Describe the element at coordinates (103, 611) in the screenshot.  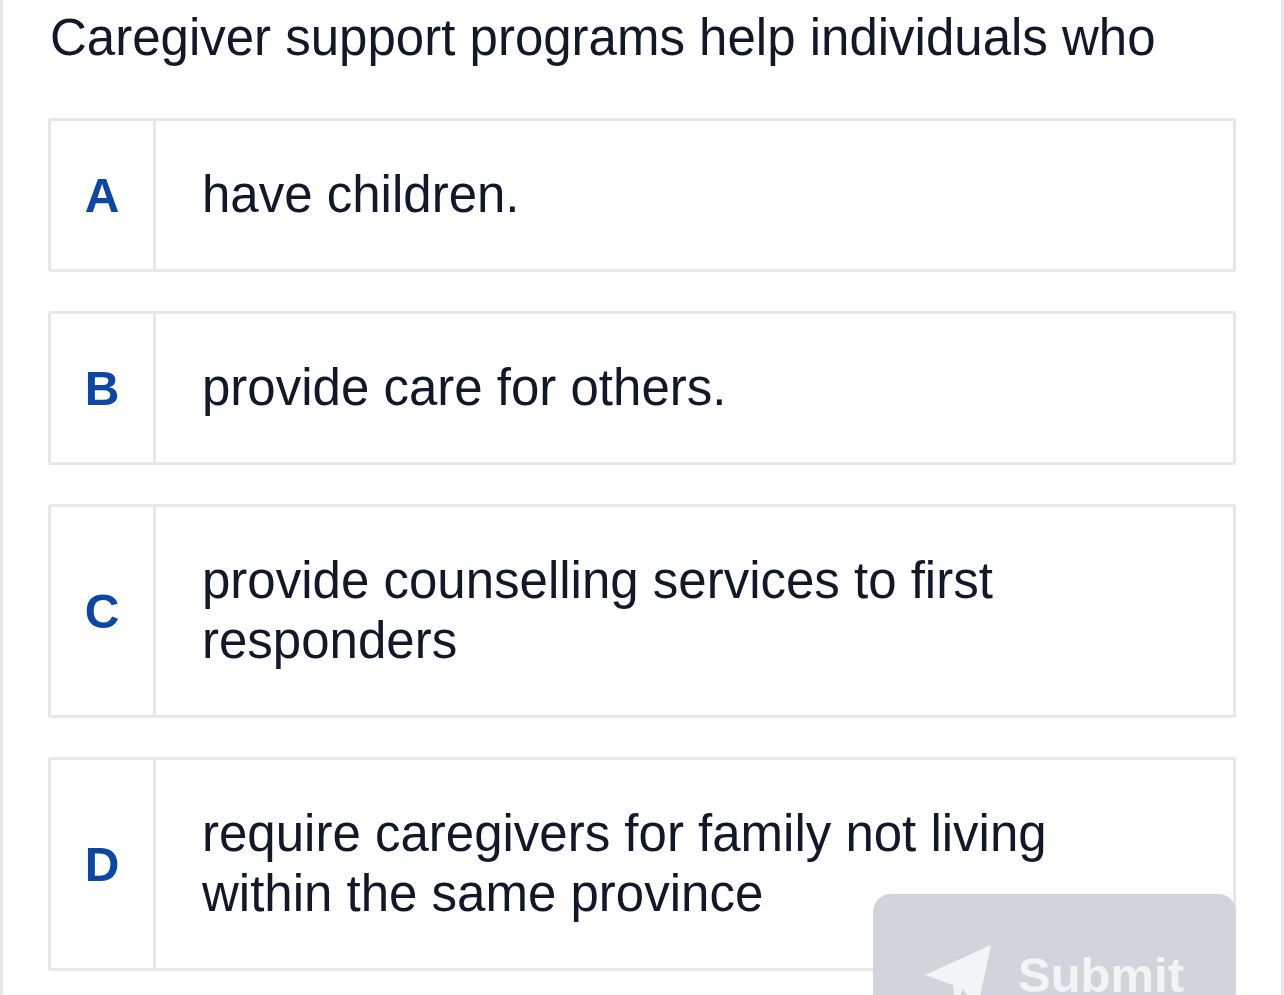
I see `option-letter: C` at that location.